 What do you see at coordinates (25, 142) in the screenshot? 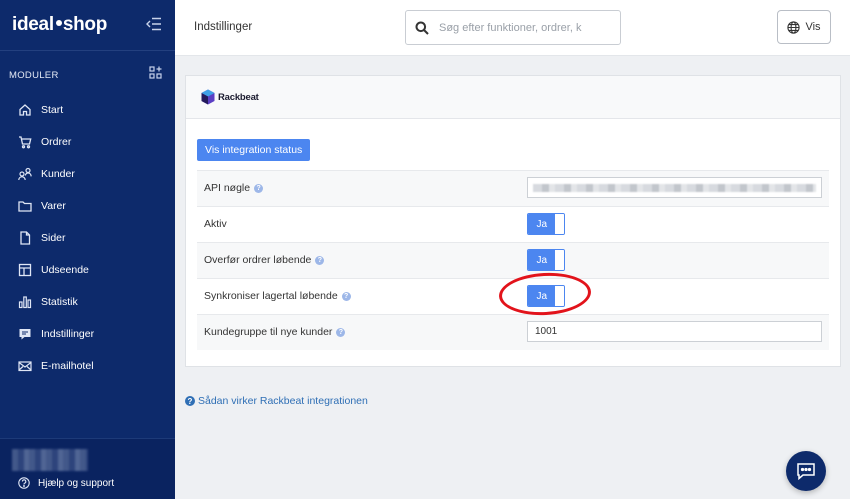
I see `cart-icon` at bounding box center [25, 142].